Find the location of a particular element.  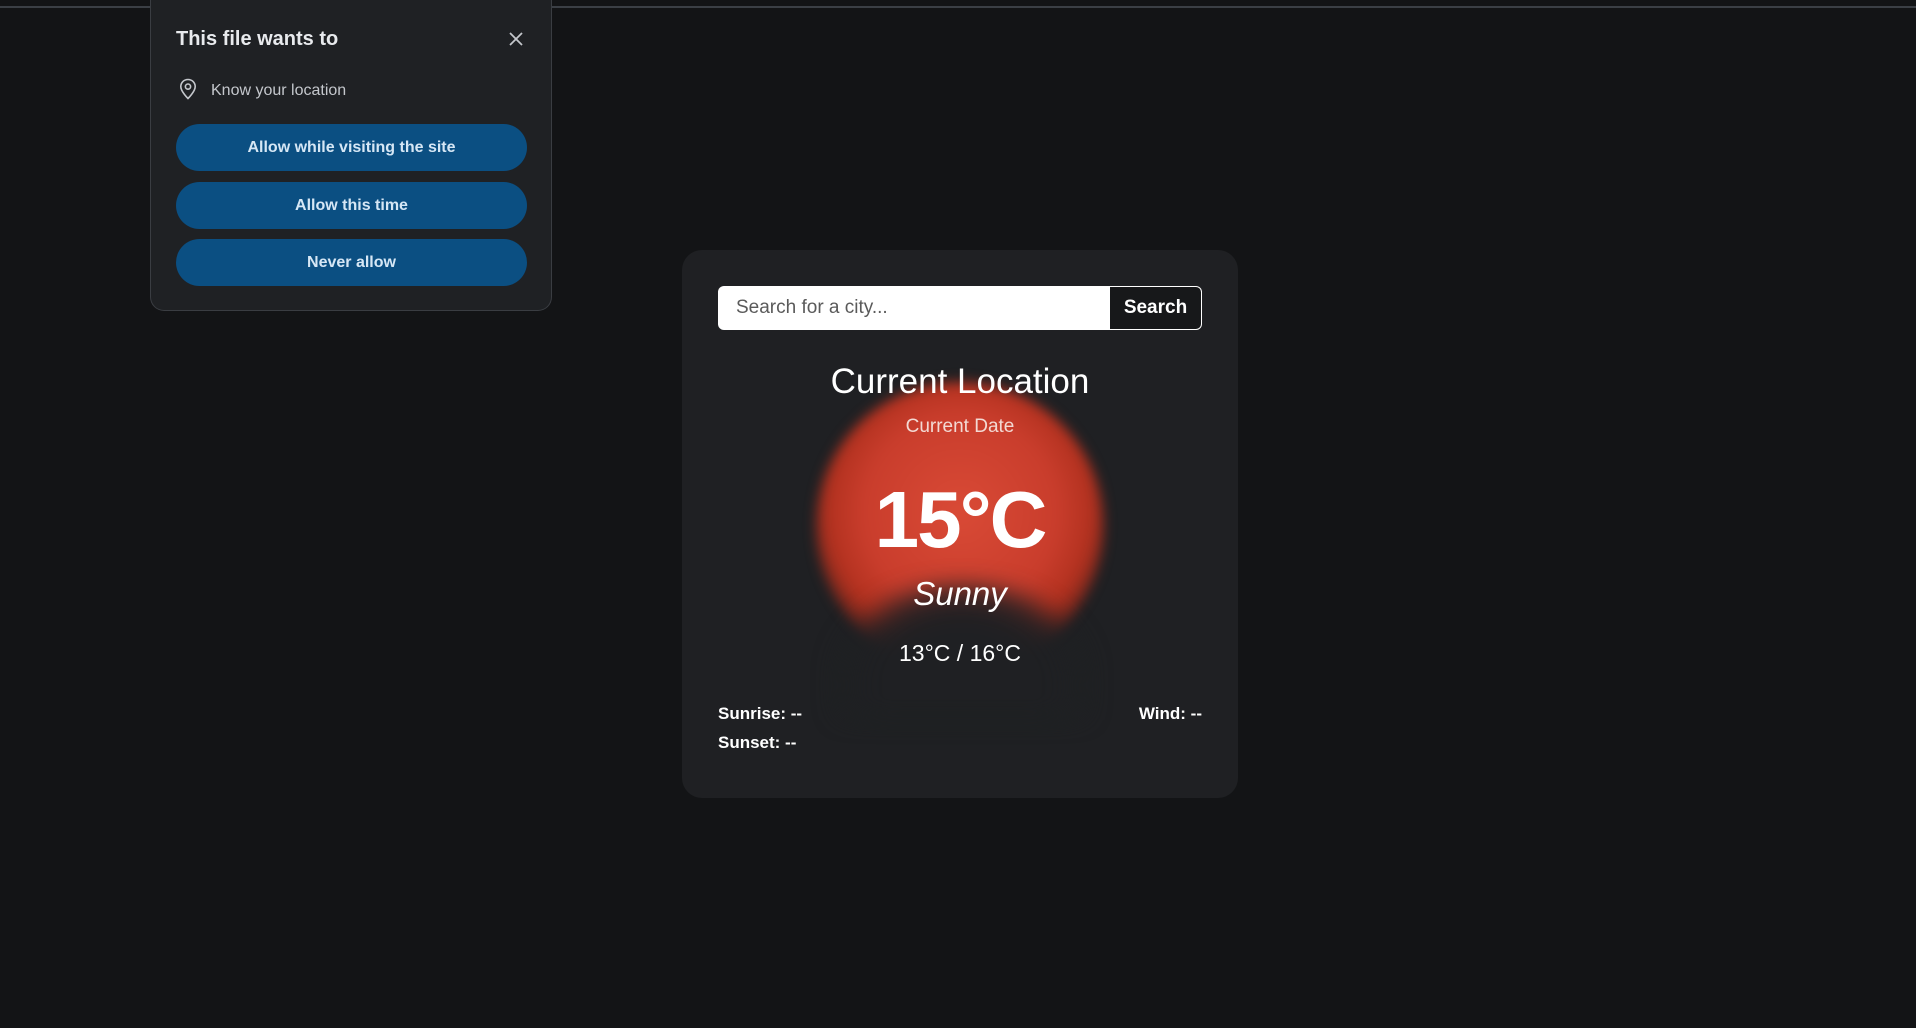

allow-this-time-button: Allow this time is located at coordinates (351, 205).